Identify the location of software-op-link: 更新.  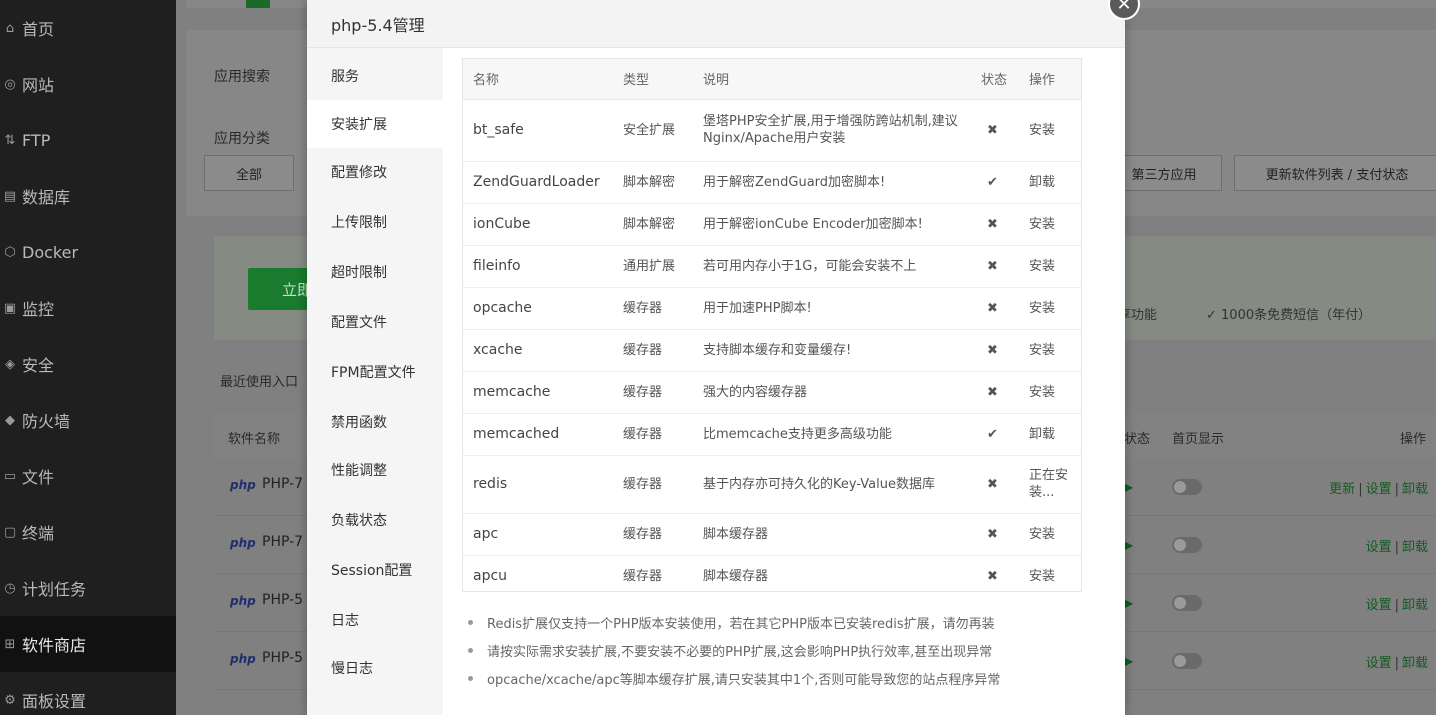
(1342, 489).